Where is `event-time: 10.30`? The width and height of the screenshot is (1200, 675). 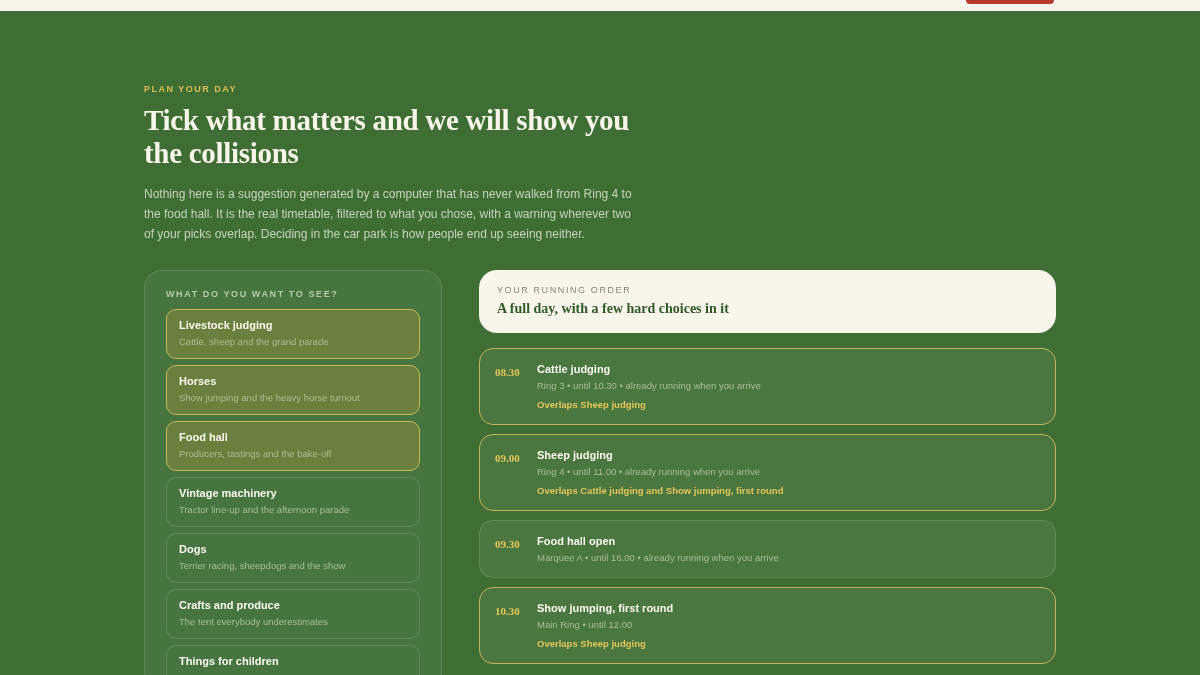
event-time: 10.30 is located at coordinates (508, 612).